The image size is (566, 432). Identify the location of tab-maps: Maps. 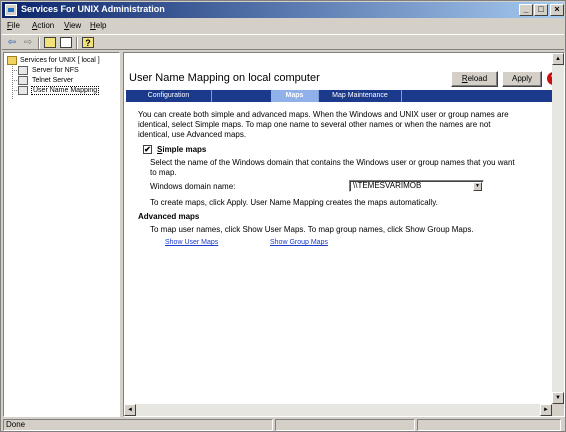
(295, 96).